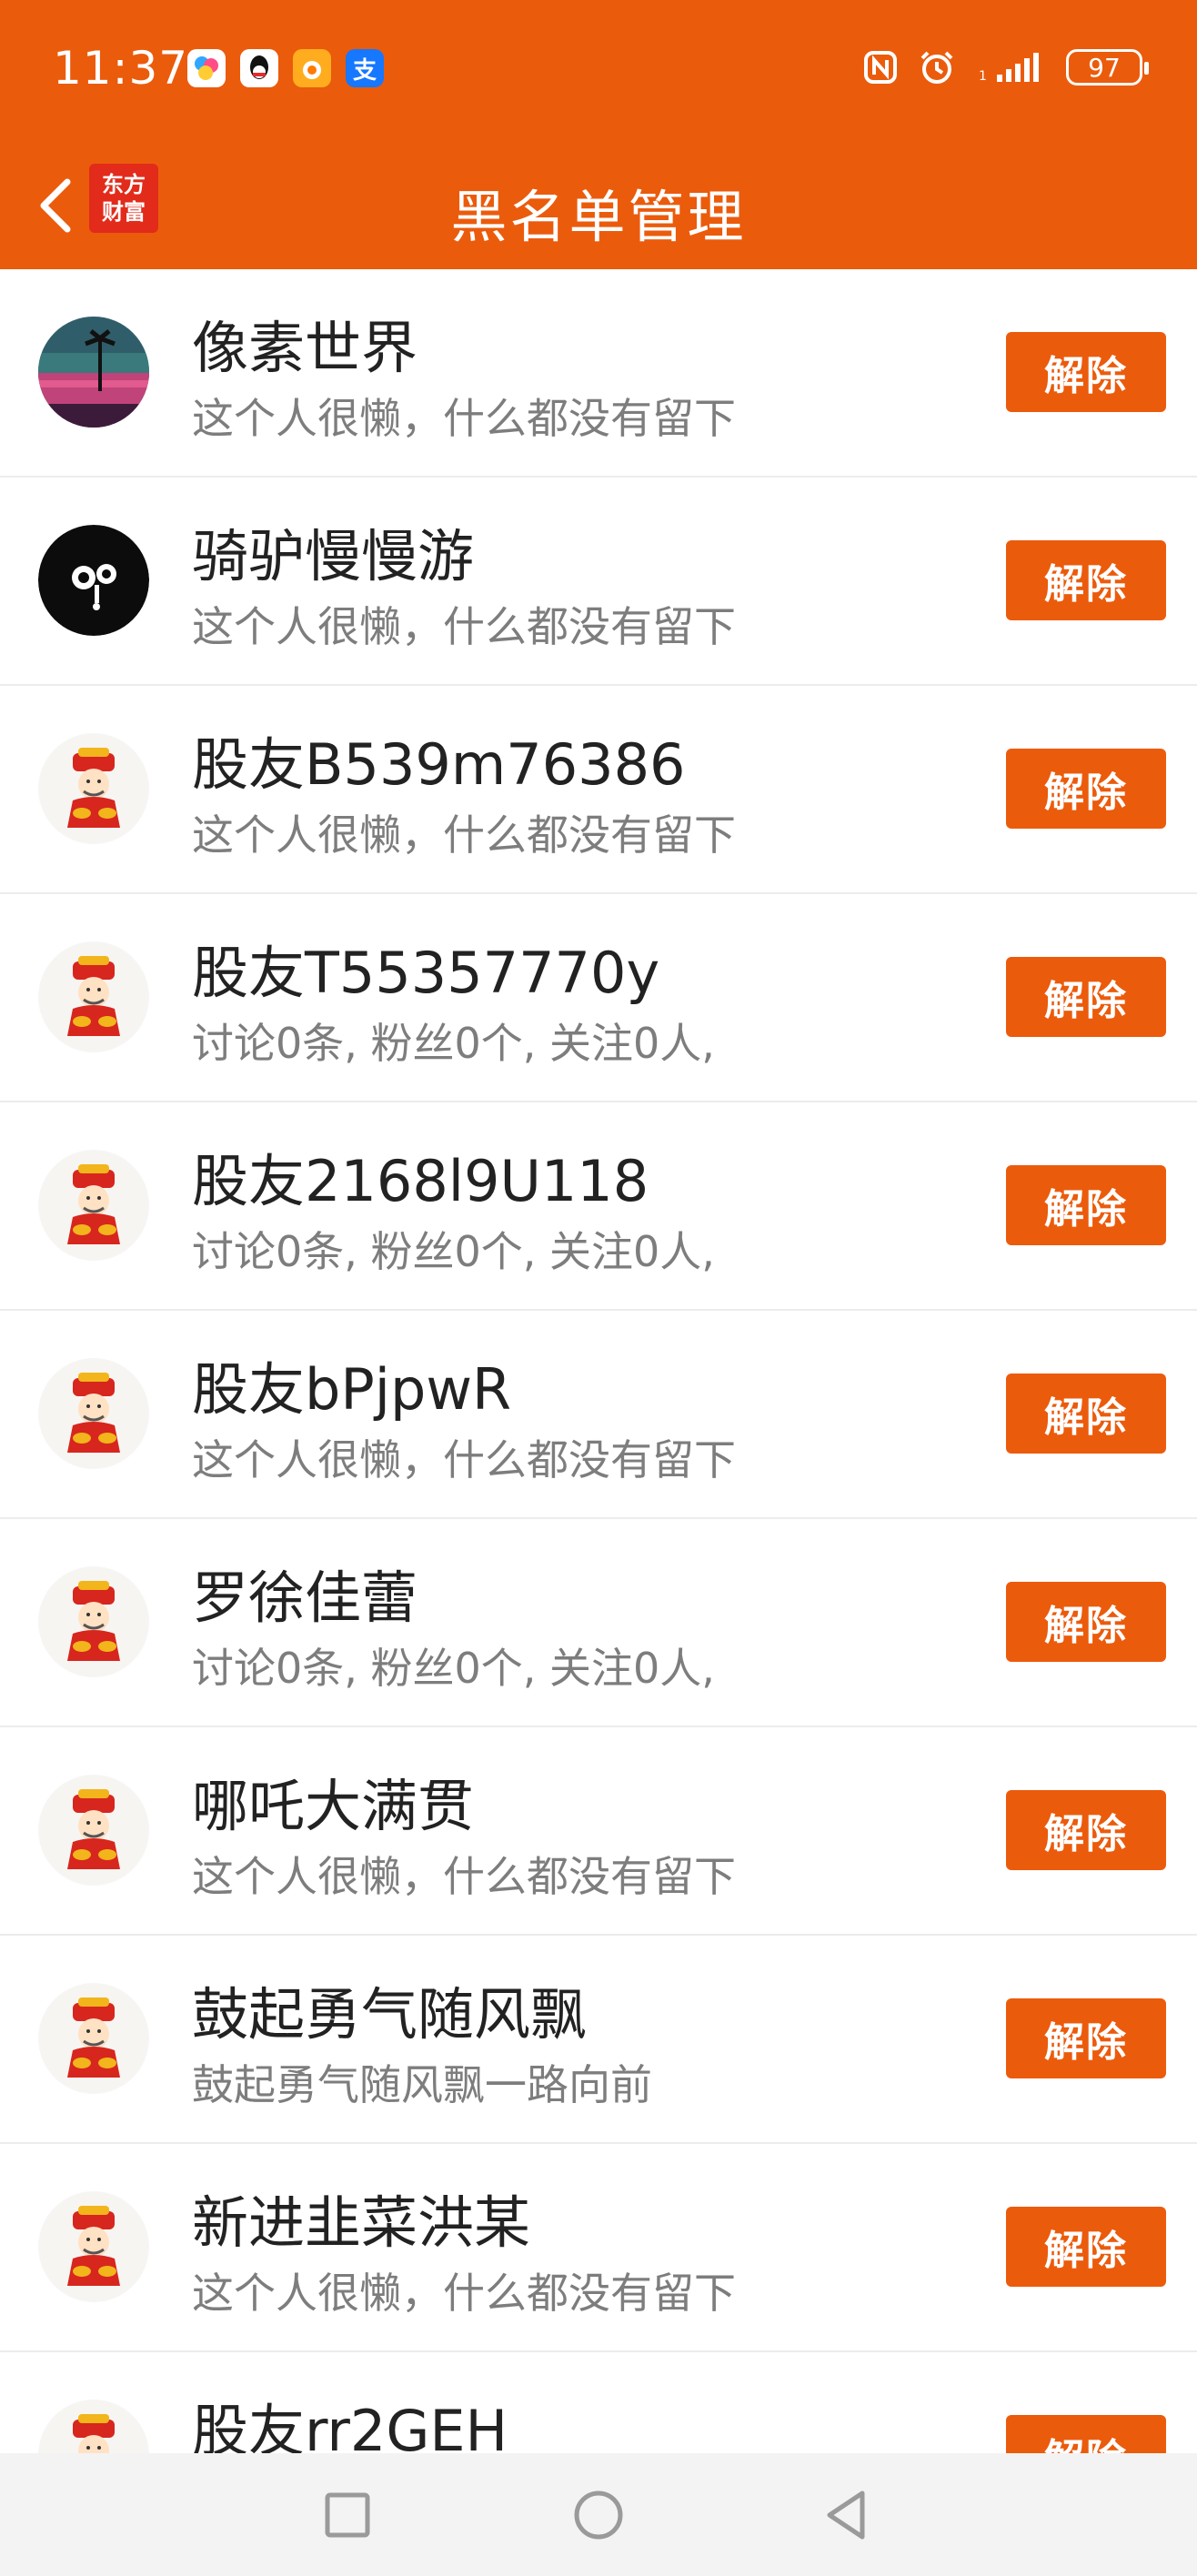  Describe the element at coordinates (206, 68) in the screenshot. I see `app-notification-icon` at that location.